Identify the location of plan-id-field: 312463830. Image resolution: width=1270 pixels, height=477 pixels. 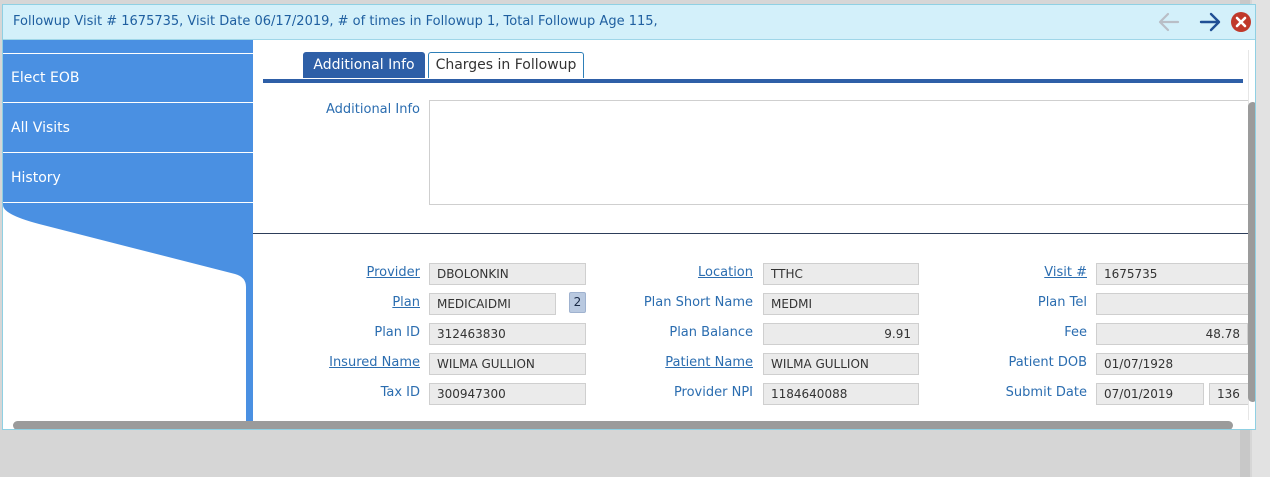
(507, 334).